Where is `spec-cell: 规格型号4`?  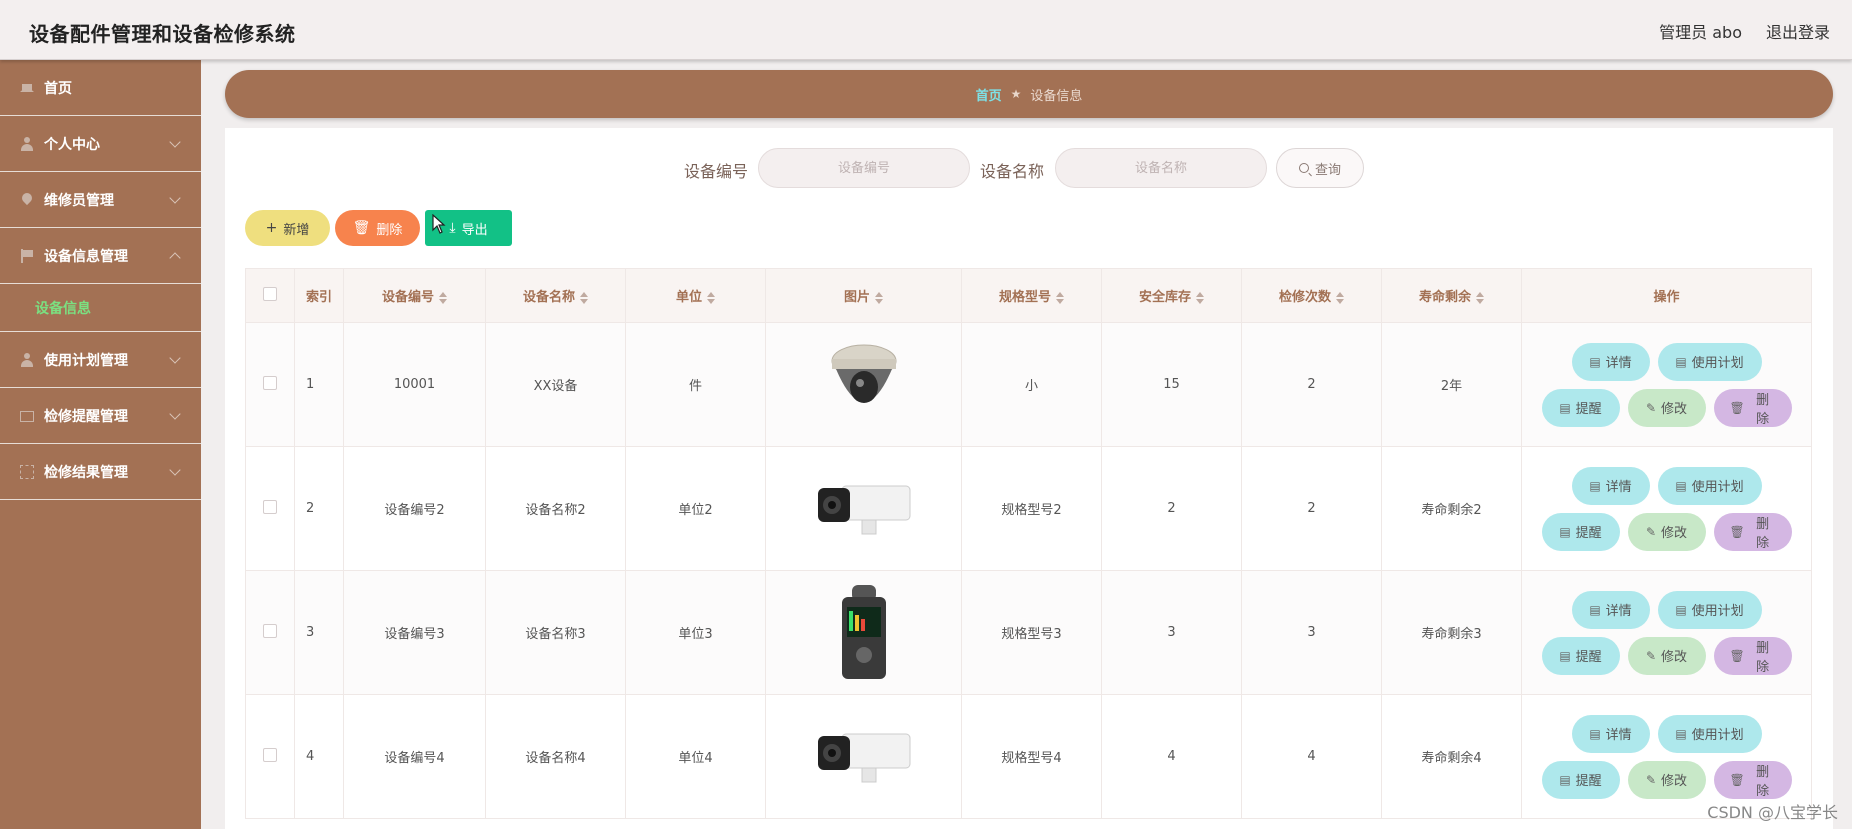
spec-cell: 规格型号4 is located at coordinates (1031, 756).